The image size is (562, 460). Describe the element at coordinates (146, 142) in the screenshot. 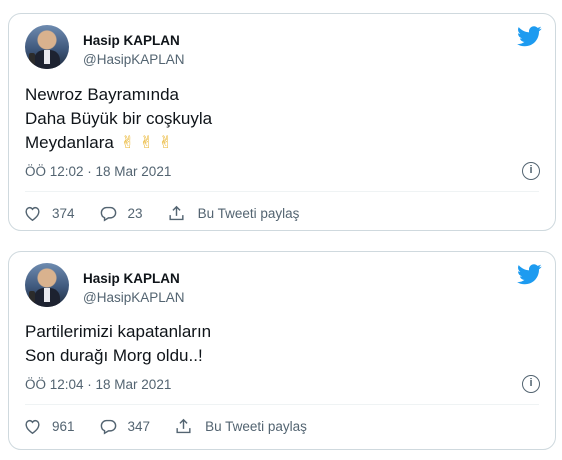

I see `victory-hand-emoji: ✌ ✌ ✌` at that location.